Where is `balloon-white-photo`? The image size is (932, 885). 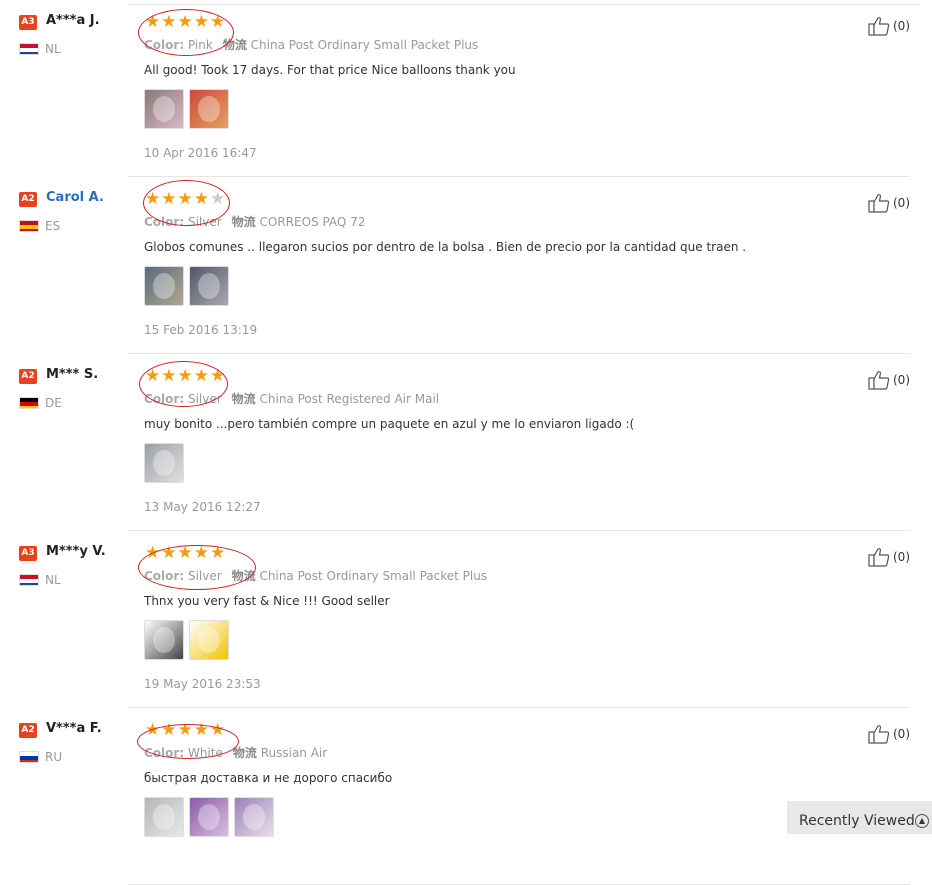
balloon-white-photo is located at coordinates (164, 817).